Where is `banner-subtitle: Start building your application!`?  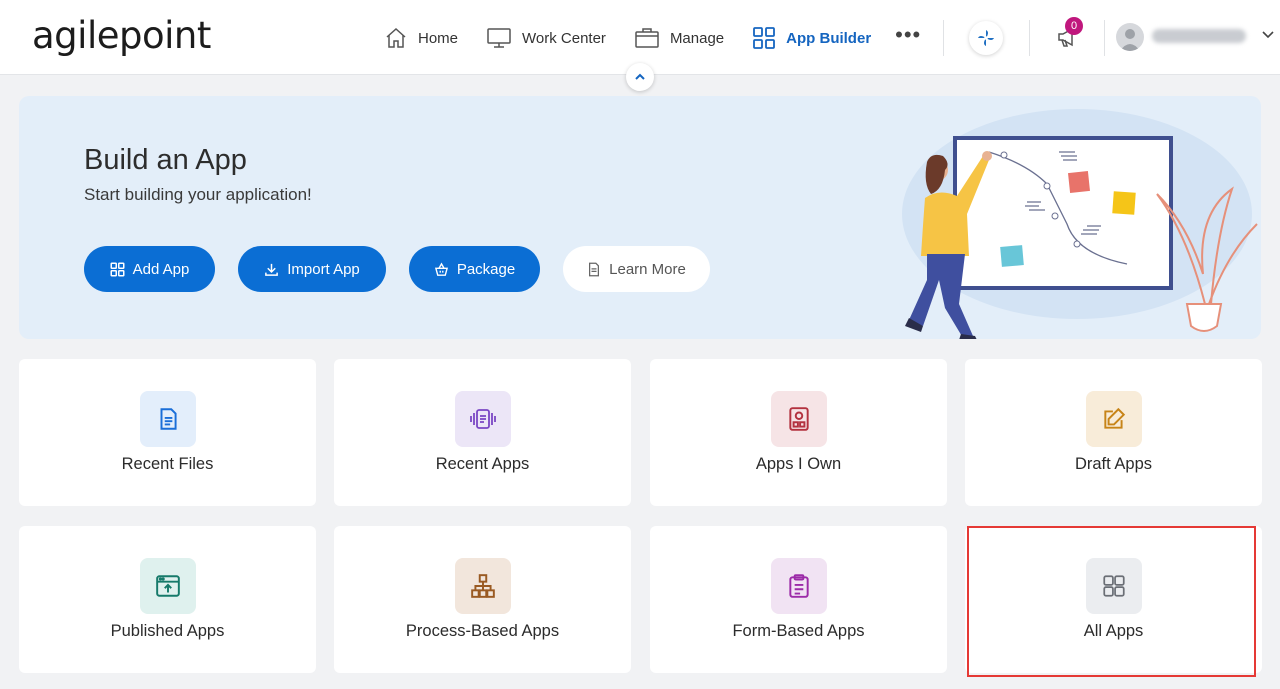 banner-subtitle: Start building your application! is located at coordinates (198, 194).